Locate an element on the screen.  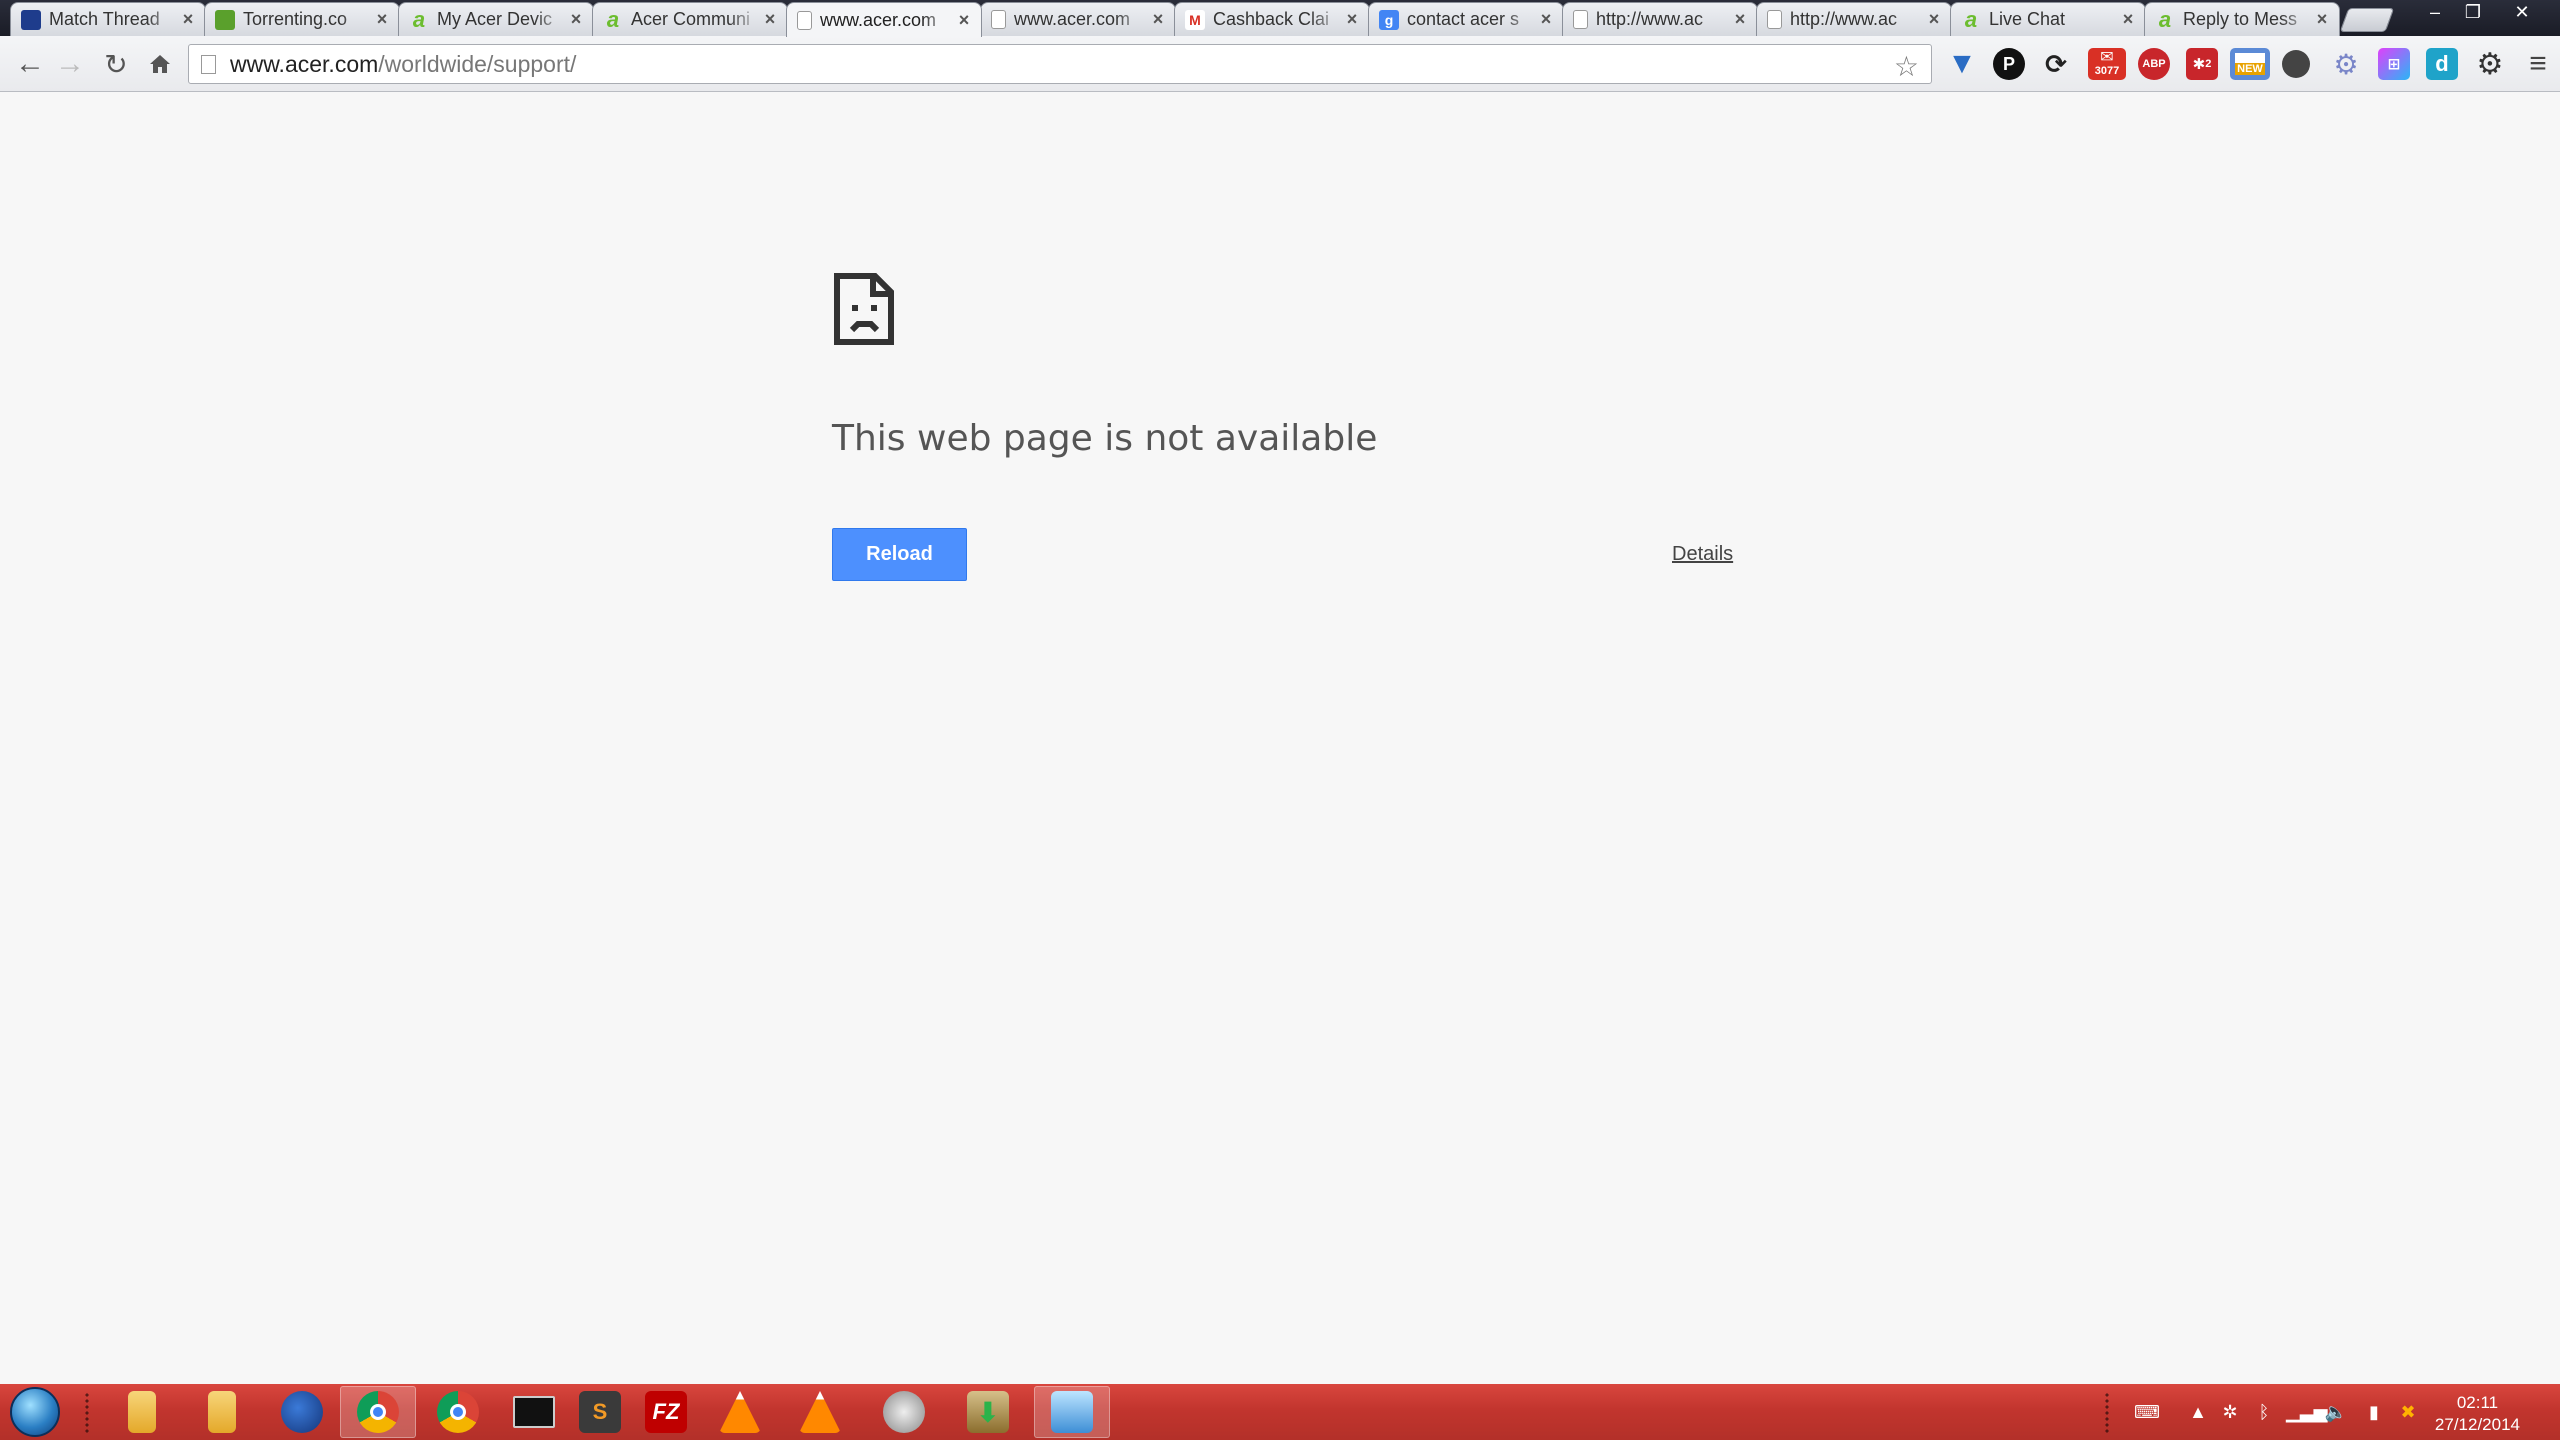
taskbar-app-chrome is located at coordinates (378, 1412).